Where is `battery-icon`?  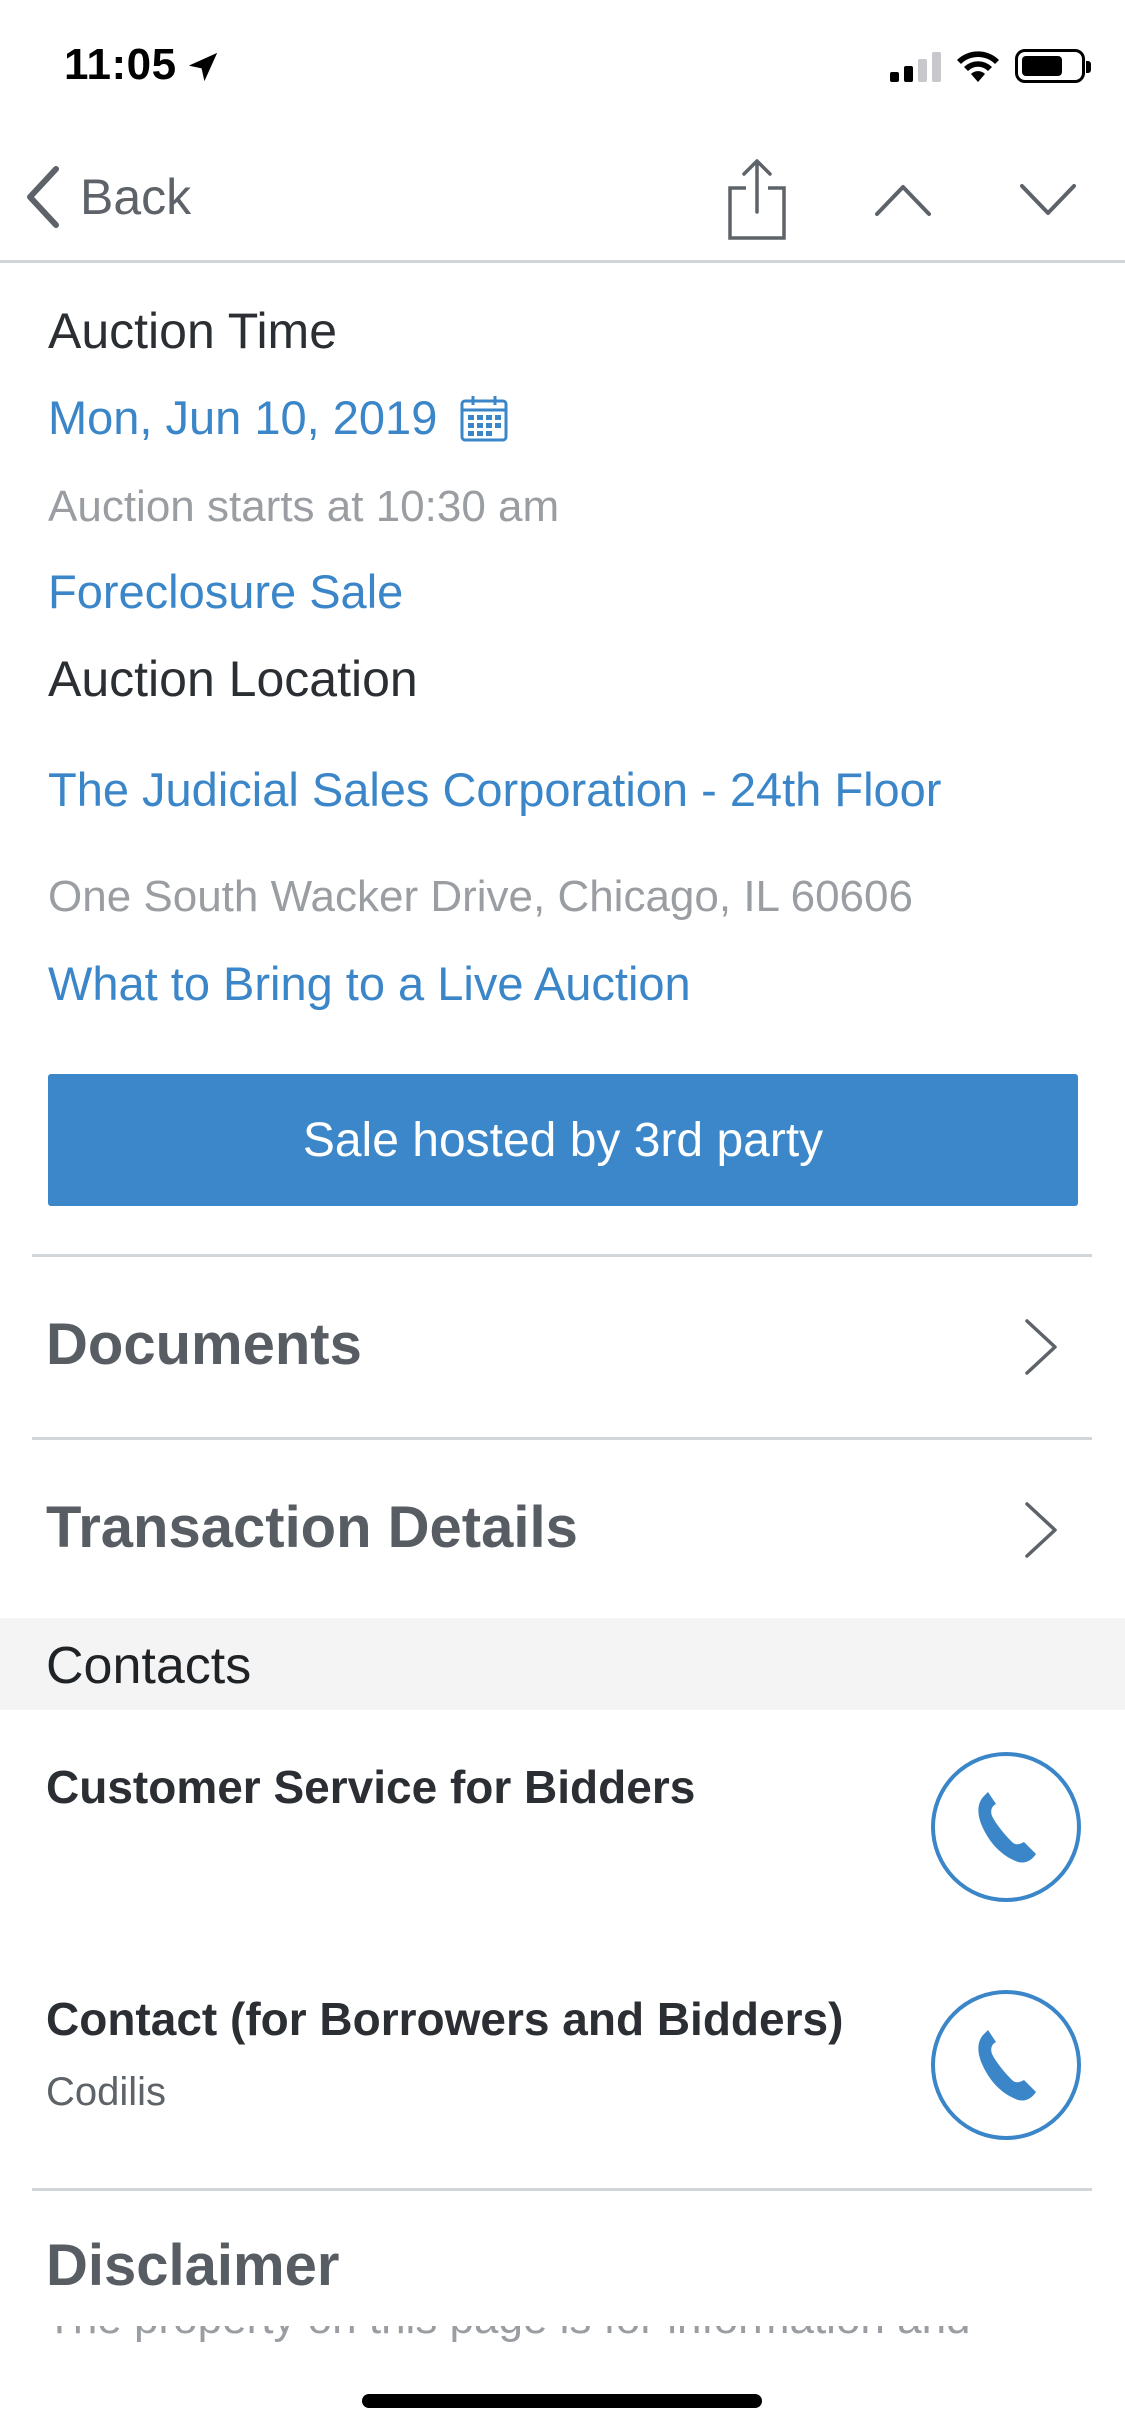
battery-icon is located at coordinates (1053, 66).